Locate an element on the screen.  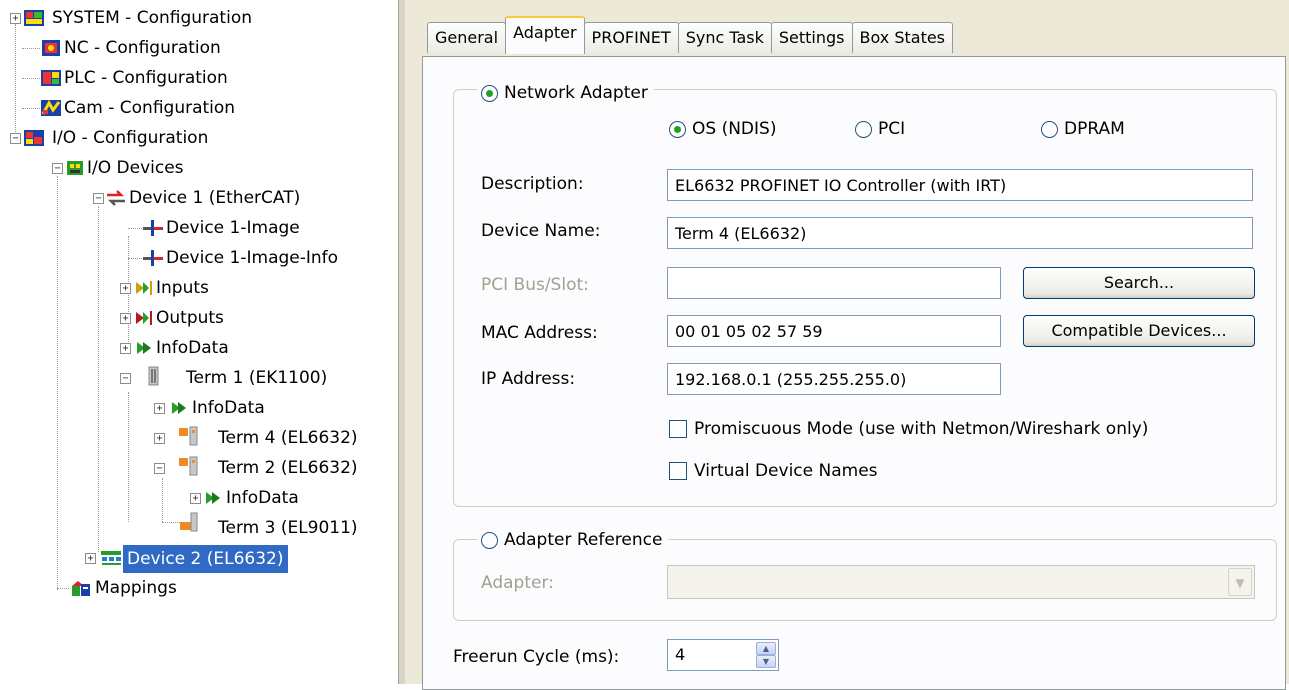
dpram-radio: DPRAM is located at coordinates (1083, 129).